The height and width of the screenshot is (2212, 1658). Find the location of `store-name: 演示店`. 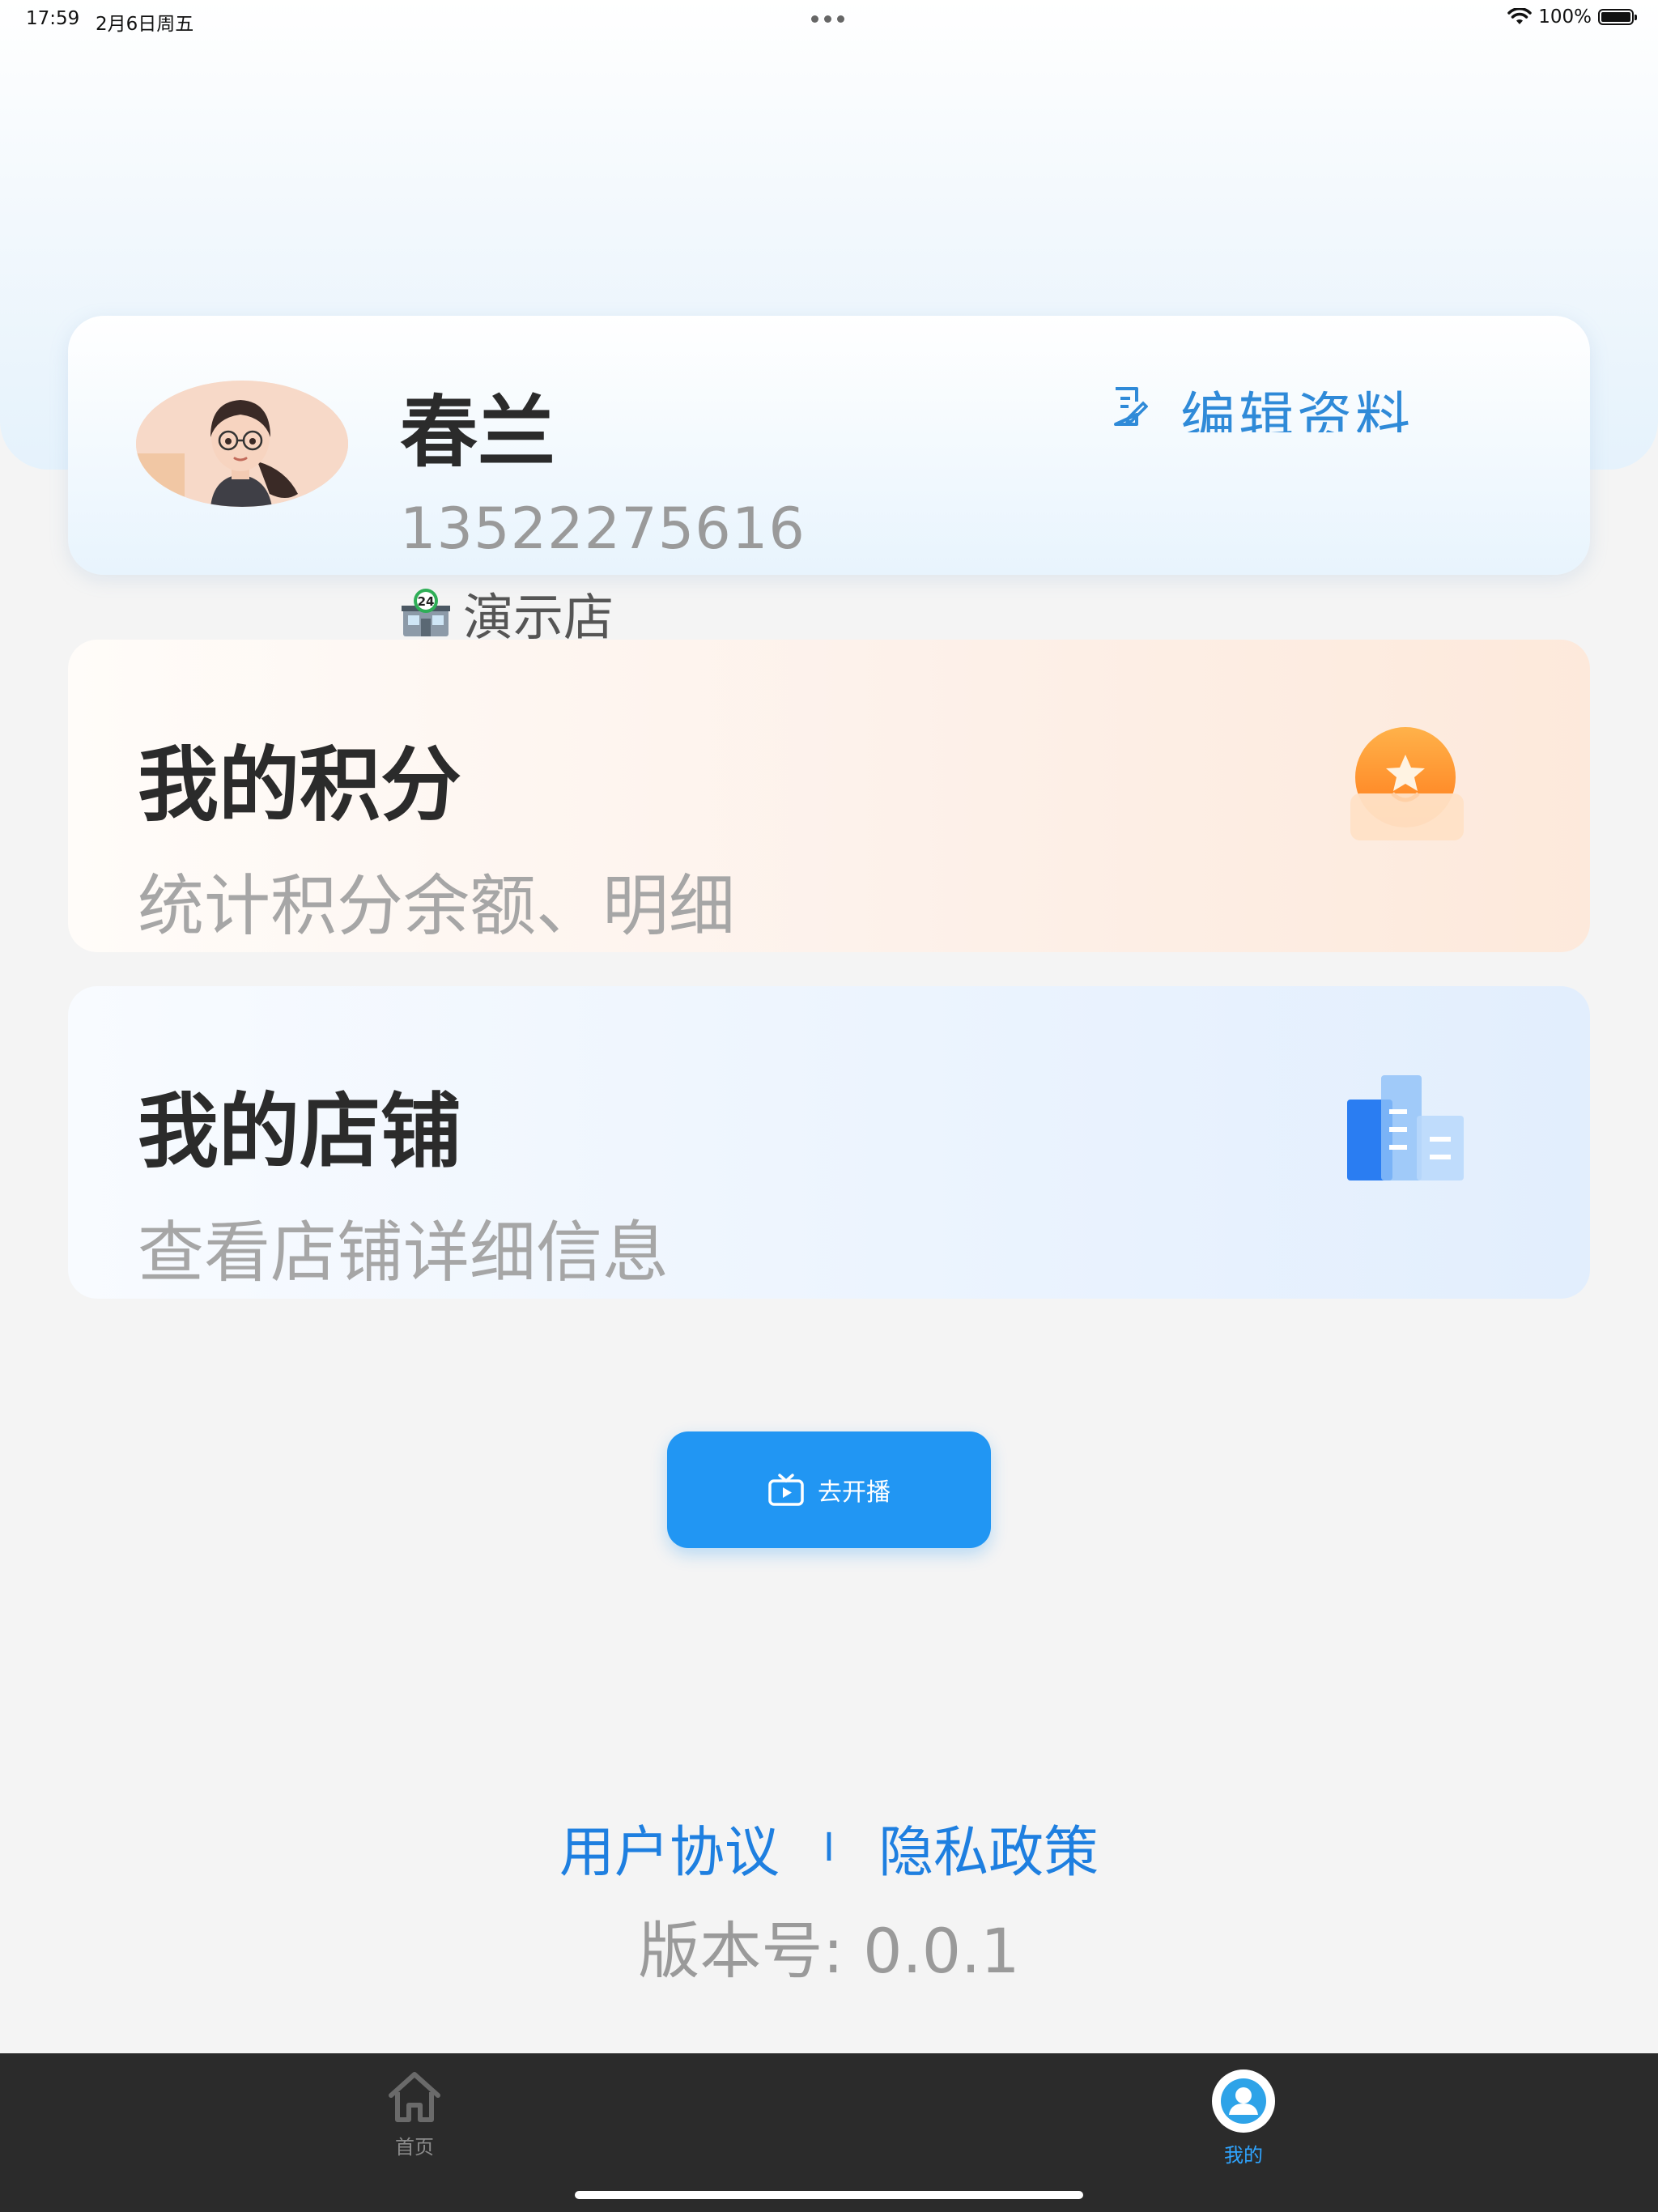

store-name: 演示店 is located at coordinates (538, 618).